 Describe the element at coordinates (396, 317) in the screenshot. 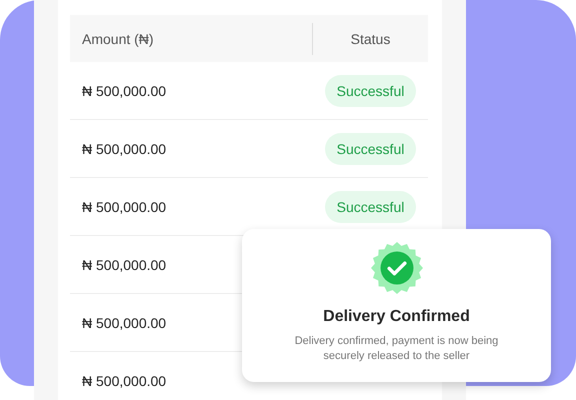

I see `toast-title: Delivery Confirmed` at that location.